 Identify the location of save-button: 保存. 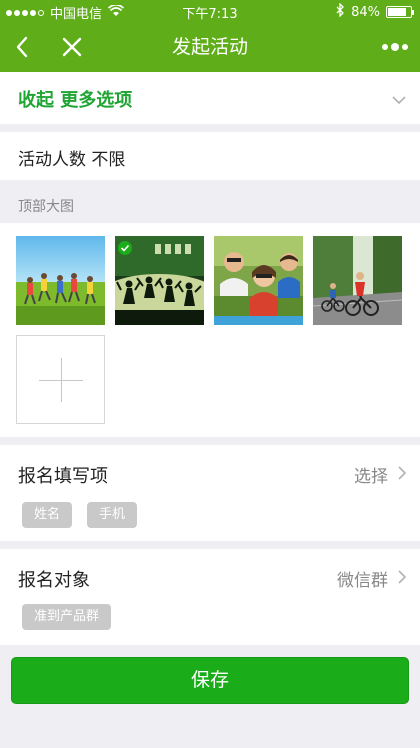
(210, 680).